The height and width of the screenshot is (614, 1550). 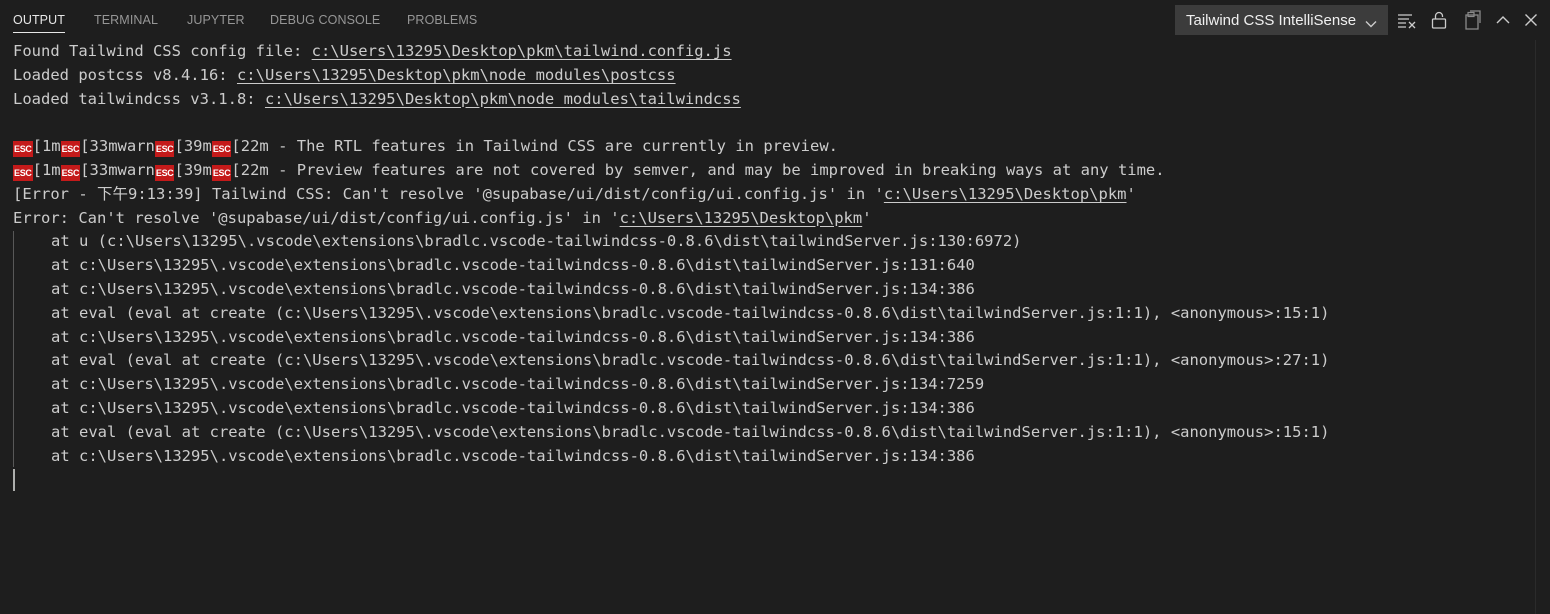 I want to click on output-channel-select: Tailwind CSS IntelliSense, so click(x=1281, y=20).